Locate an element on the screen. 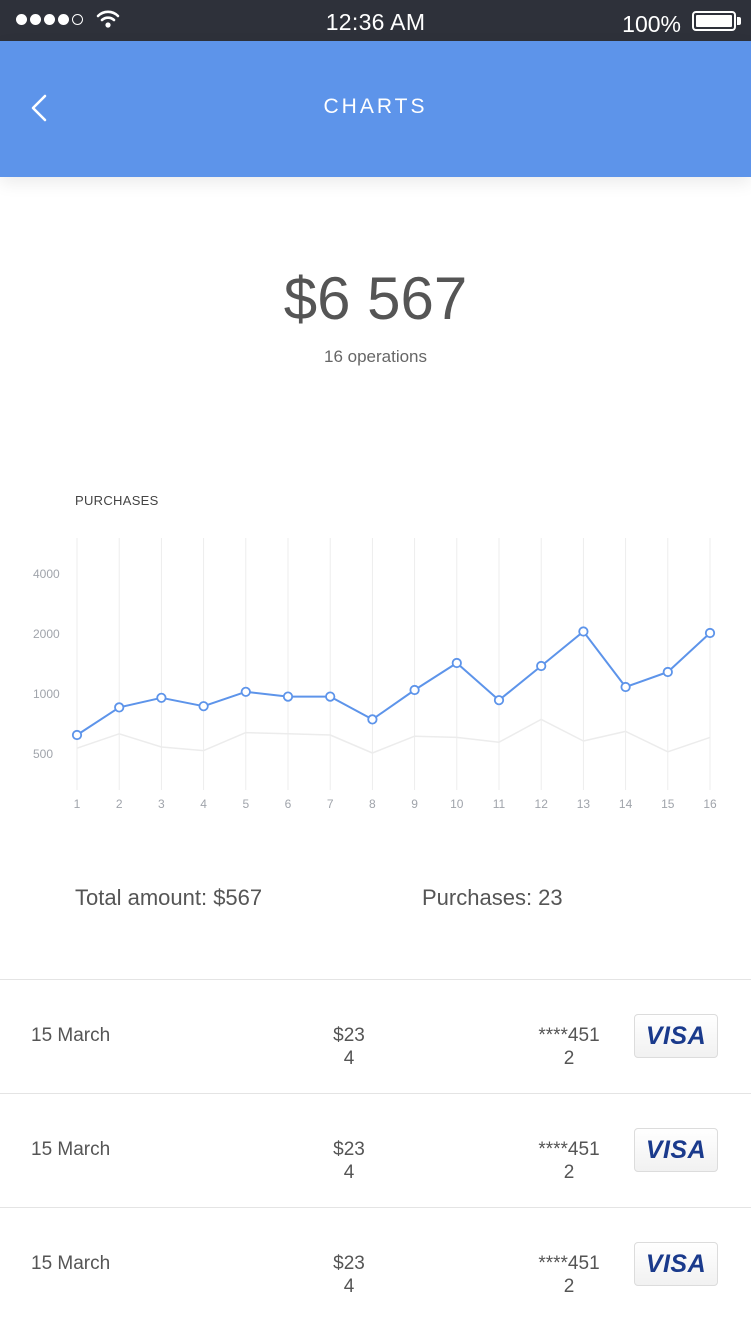  x-tick-label: 9 is located at coordinates (414, 804).